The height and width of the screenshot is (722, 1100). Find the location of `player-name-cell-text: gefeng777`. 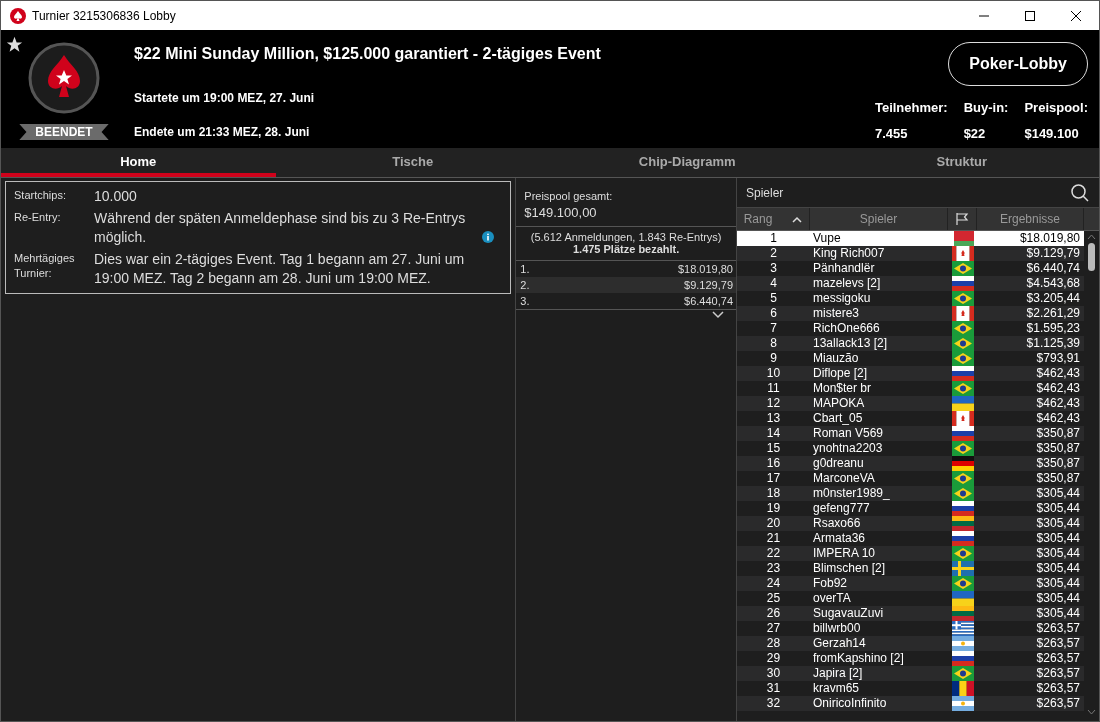

player-name-cell-text: gefeng777 is located at coordinates (841, 508).